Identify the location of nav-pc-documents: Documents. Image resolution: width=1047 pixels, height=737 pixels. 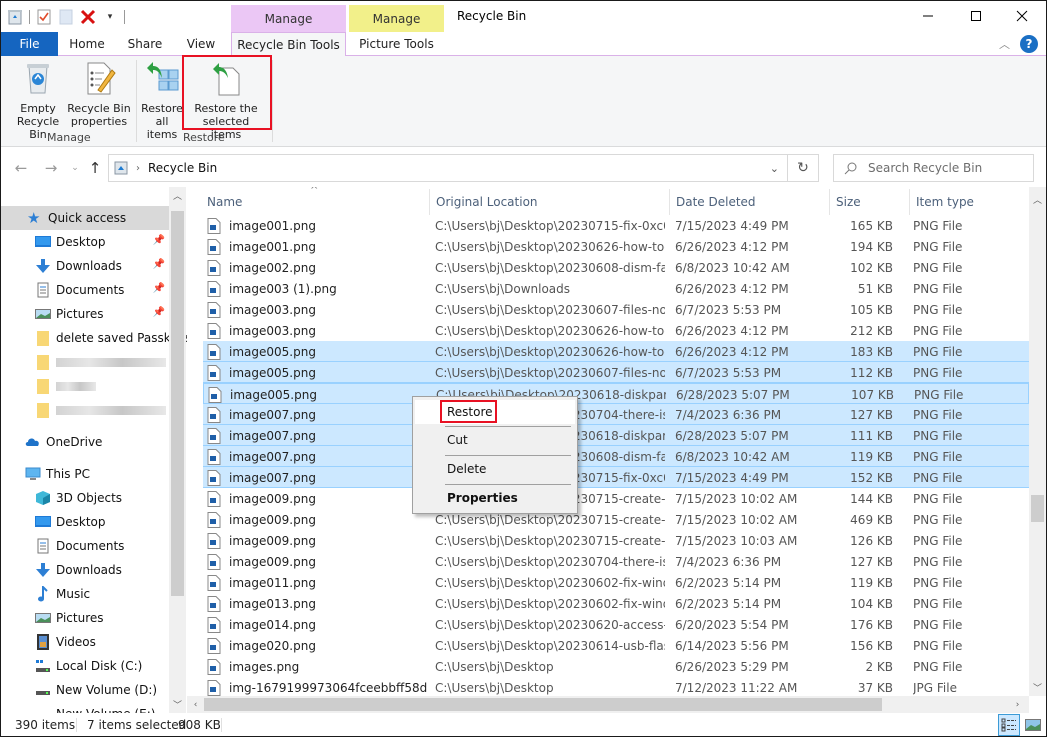
(85, 546).